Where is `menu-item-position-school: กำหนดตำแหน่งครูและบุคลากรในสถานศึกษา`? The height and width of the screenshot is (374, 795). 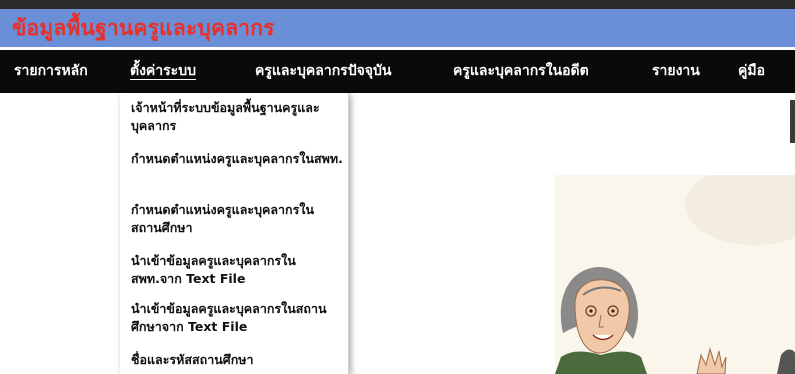 menu-item-position-school: กำหนดตำแหน่งครูและบุคลากรในสถานศึกษา is located at coordinates (237, 219).